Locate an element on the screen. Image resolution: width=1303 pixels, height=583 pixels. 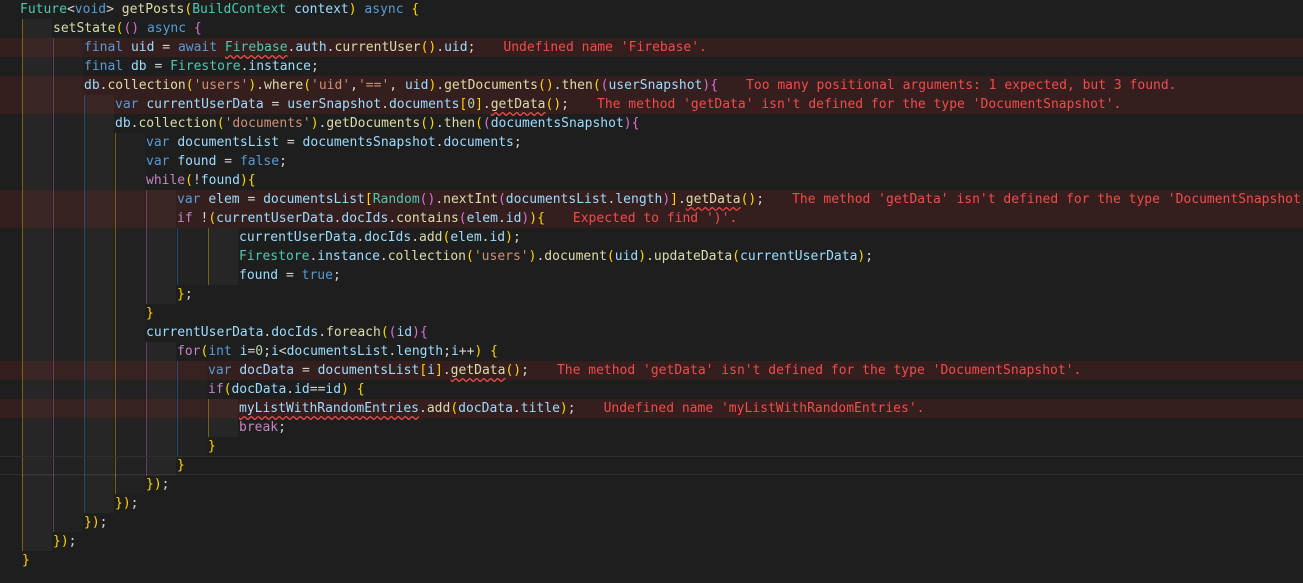
code-line: currentUserData.docIds.add(elem.id); is located at coordinates (651, 237).